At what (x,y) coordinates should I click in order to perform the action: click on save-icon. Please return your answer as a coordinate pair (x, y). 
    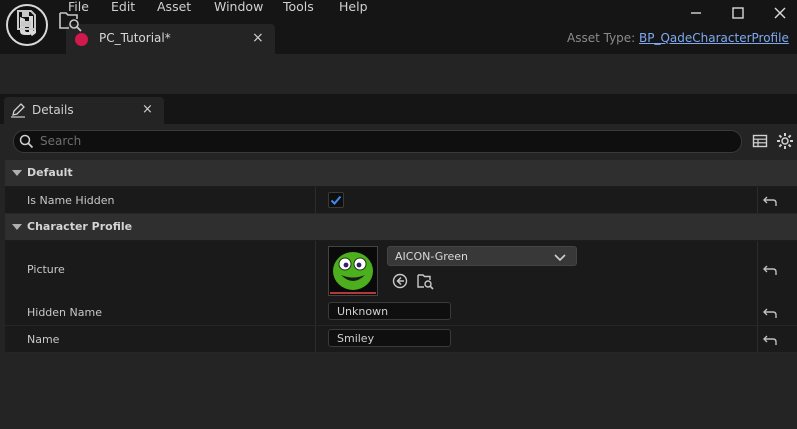
    Looking at the image, I should click on (26, 20).